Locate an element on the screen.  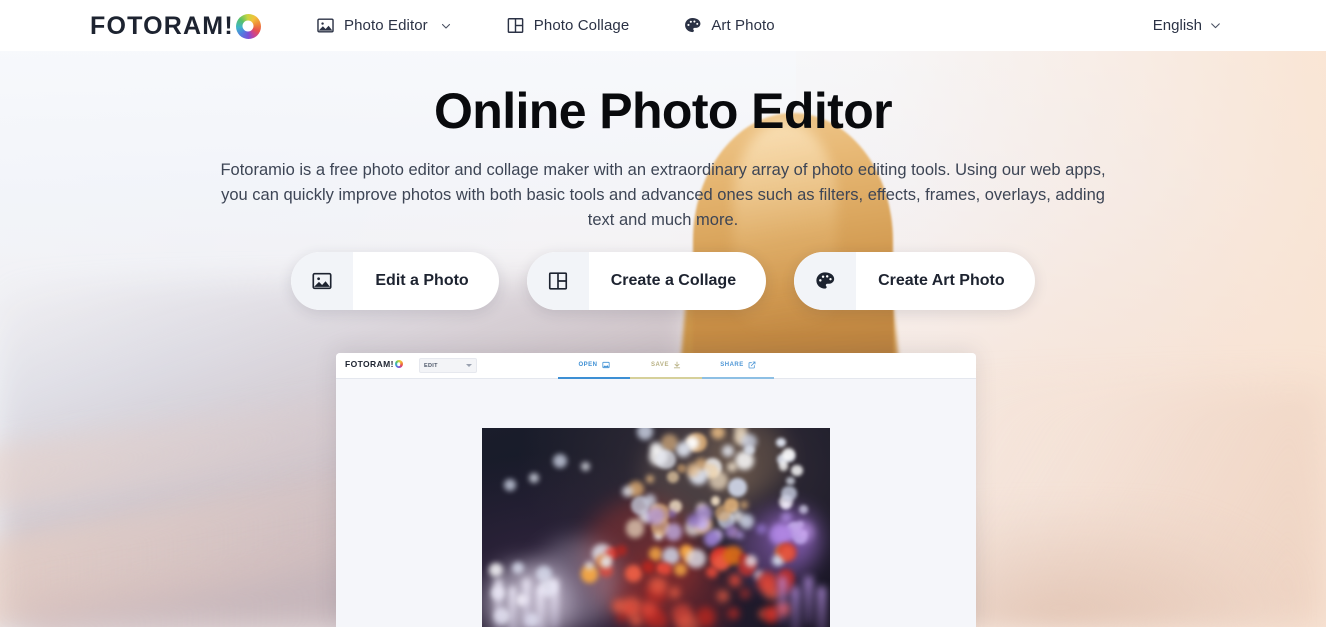
nav-item-photo-collage: Photo Collage is located at coordinates (568, 25).